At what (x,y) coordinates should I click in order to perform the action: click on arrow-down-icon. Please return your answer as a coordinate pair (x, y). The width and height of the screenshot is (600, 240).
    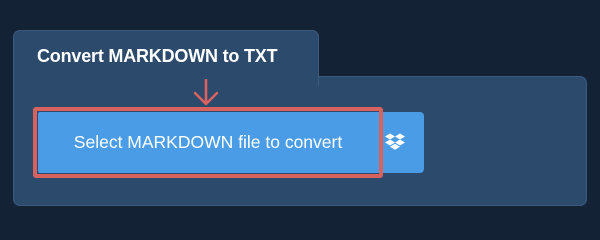
    Looking at the image, I should click on (206, 92).